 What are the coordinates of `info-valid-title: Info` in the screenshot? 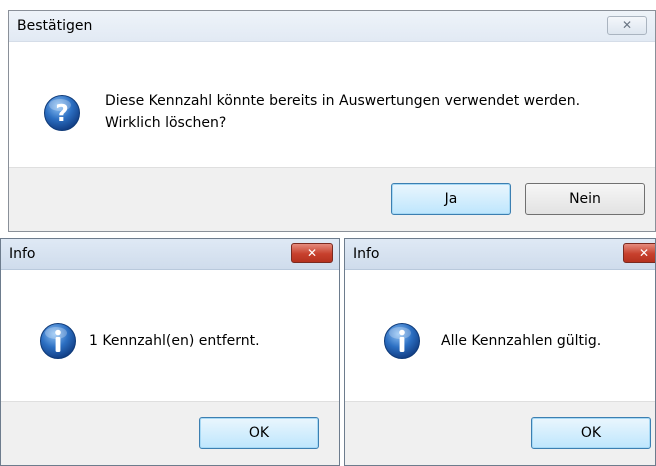 It's located at (366, 254).